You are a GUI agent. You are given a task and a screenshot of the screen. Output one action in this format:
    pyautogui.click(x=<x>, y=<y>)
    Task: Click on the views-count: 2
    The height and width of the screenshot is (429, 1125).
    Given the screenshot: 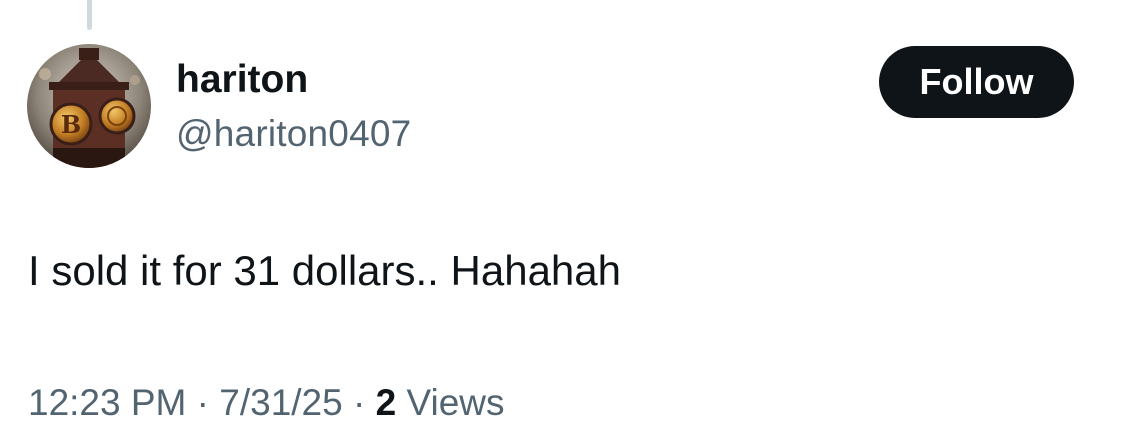 What is the action you would take?
    pyautogui.click(x=386, y=402)
    